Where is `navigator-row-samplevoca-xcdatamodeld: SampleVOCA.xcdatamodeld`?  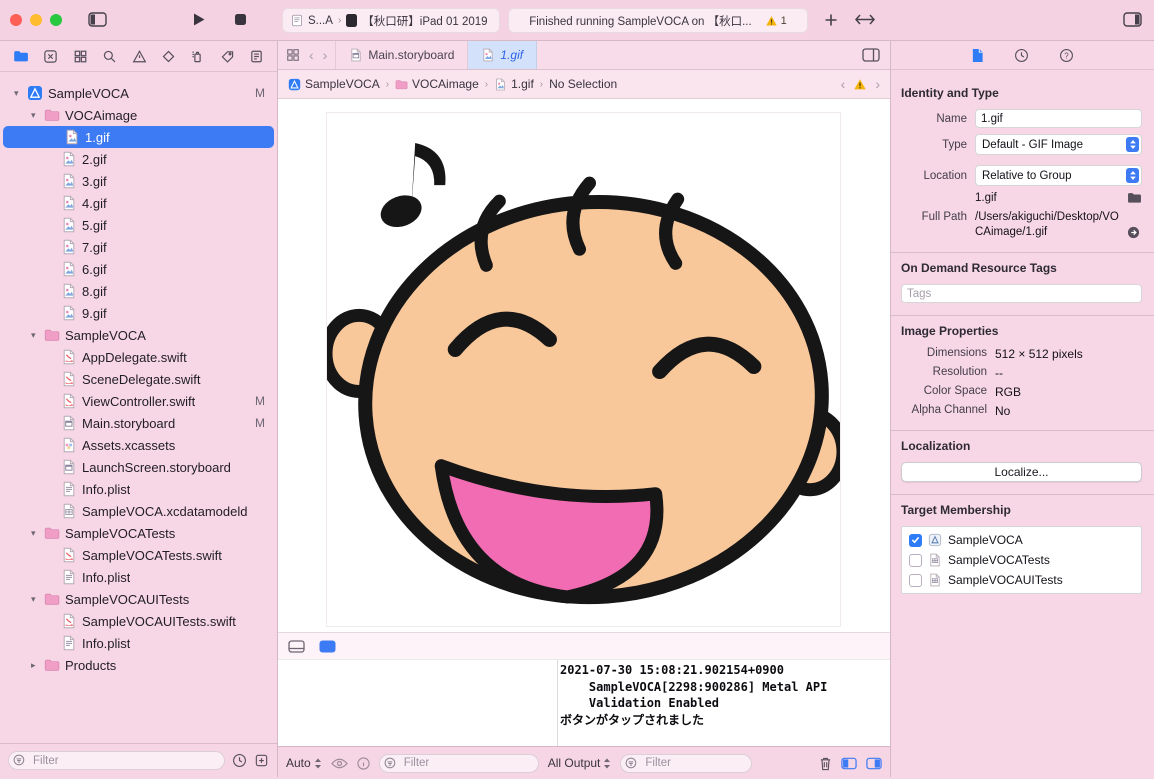 navigator-row-samplevoca-xcdatamodeld: SampleVOCA.xcdatamodeld is located at coordinates (138, 511).